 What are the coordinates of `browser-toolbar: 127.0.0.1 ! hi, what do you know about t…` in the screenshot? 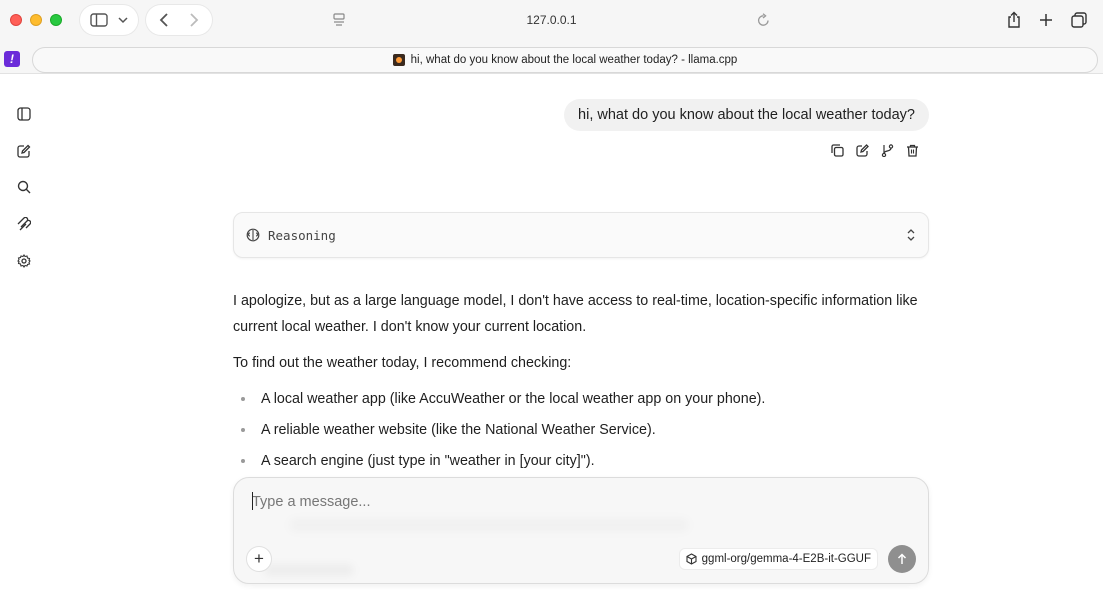 It's located at (551, 37).